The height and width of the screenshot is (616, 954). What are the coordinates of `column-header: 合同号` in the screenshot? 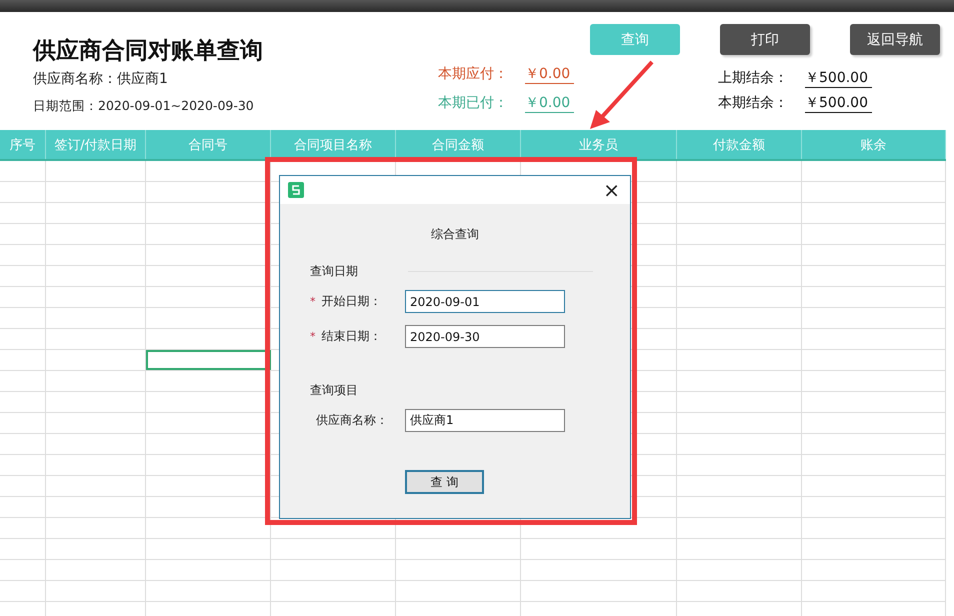 It's located at (208, 144).